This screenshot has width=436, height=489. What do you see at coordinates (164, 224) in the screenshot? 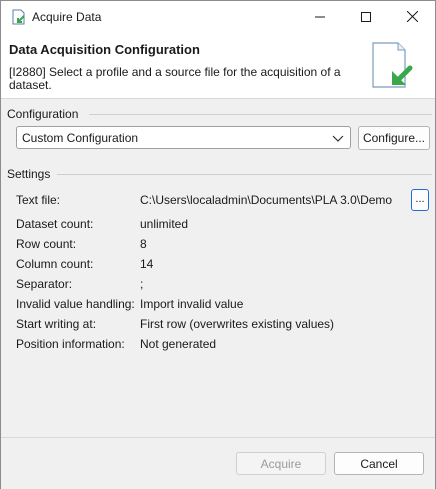
I see `dataset-count-value: unlimited` at bounding box center [164, 224].